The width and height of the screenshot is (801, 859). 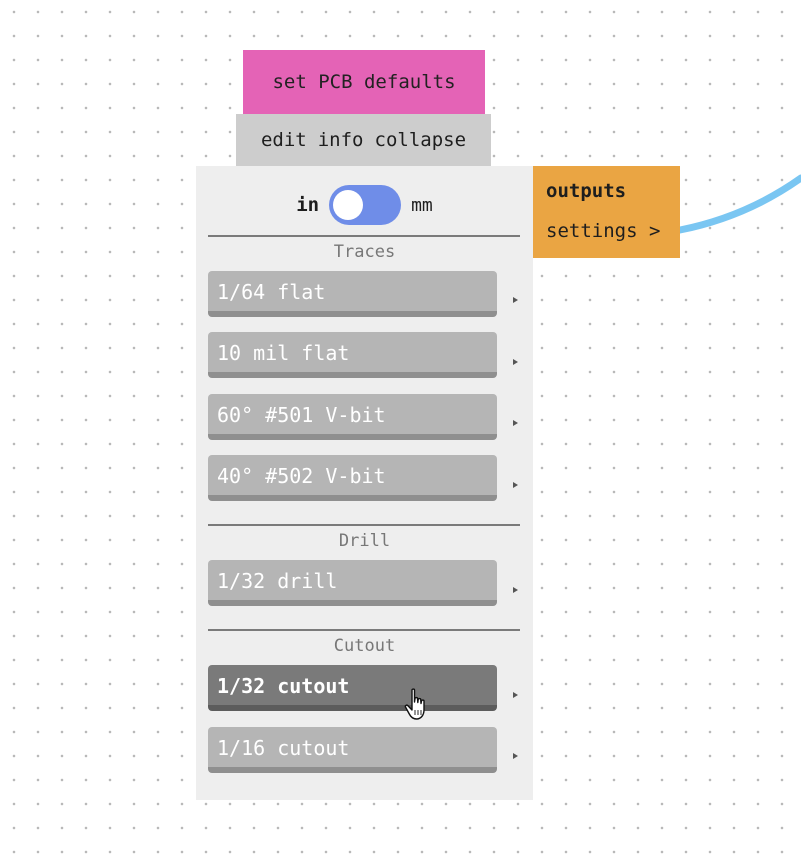 I want to click on tool-button-1-32-cutout: 1/32 cutout, so click(x=352, y=688).